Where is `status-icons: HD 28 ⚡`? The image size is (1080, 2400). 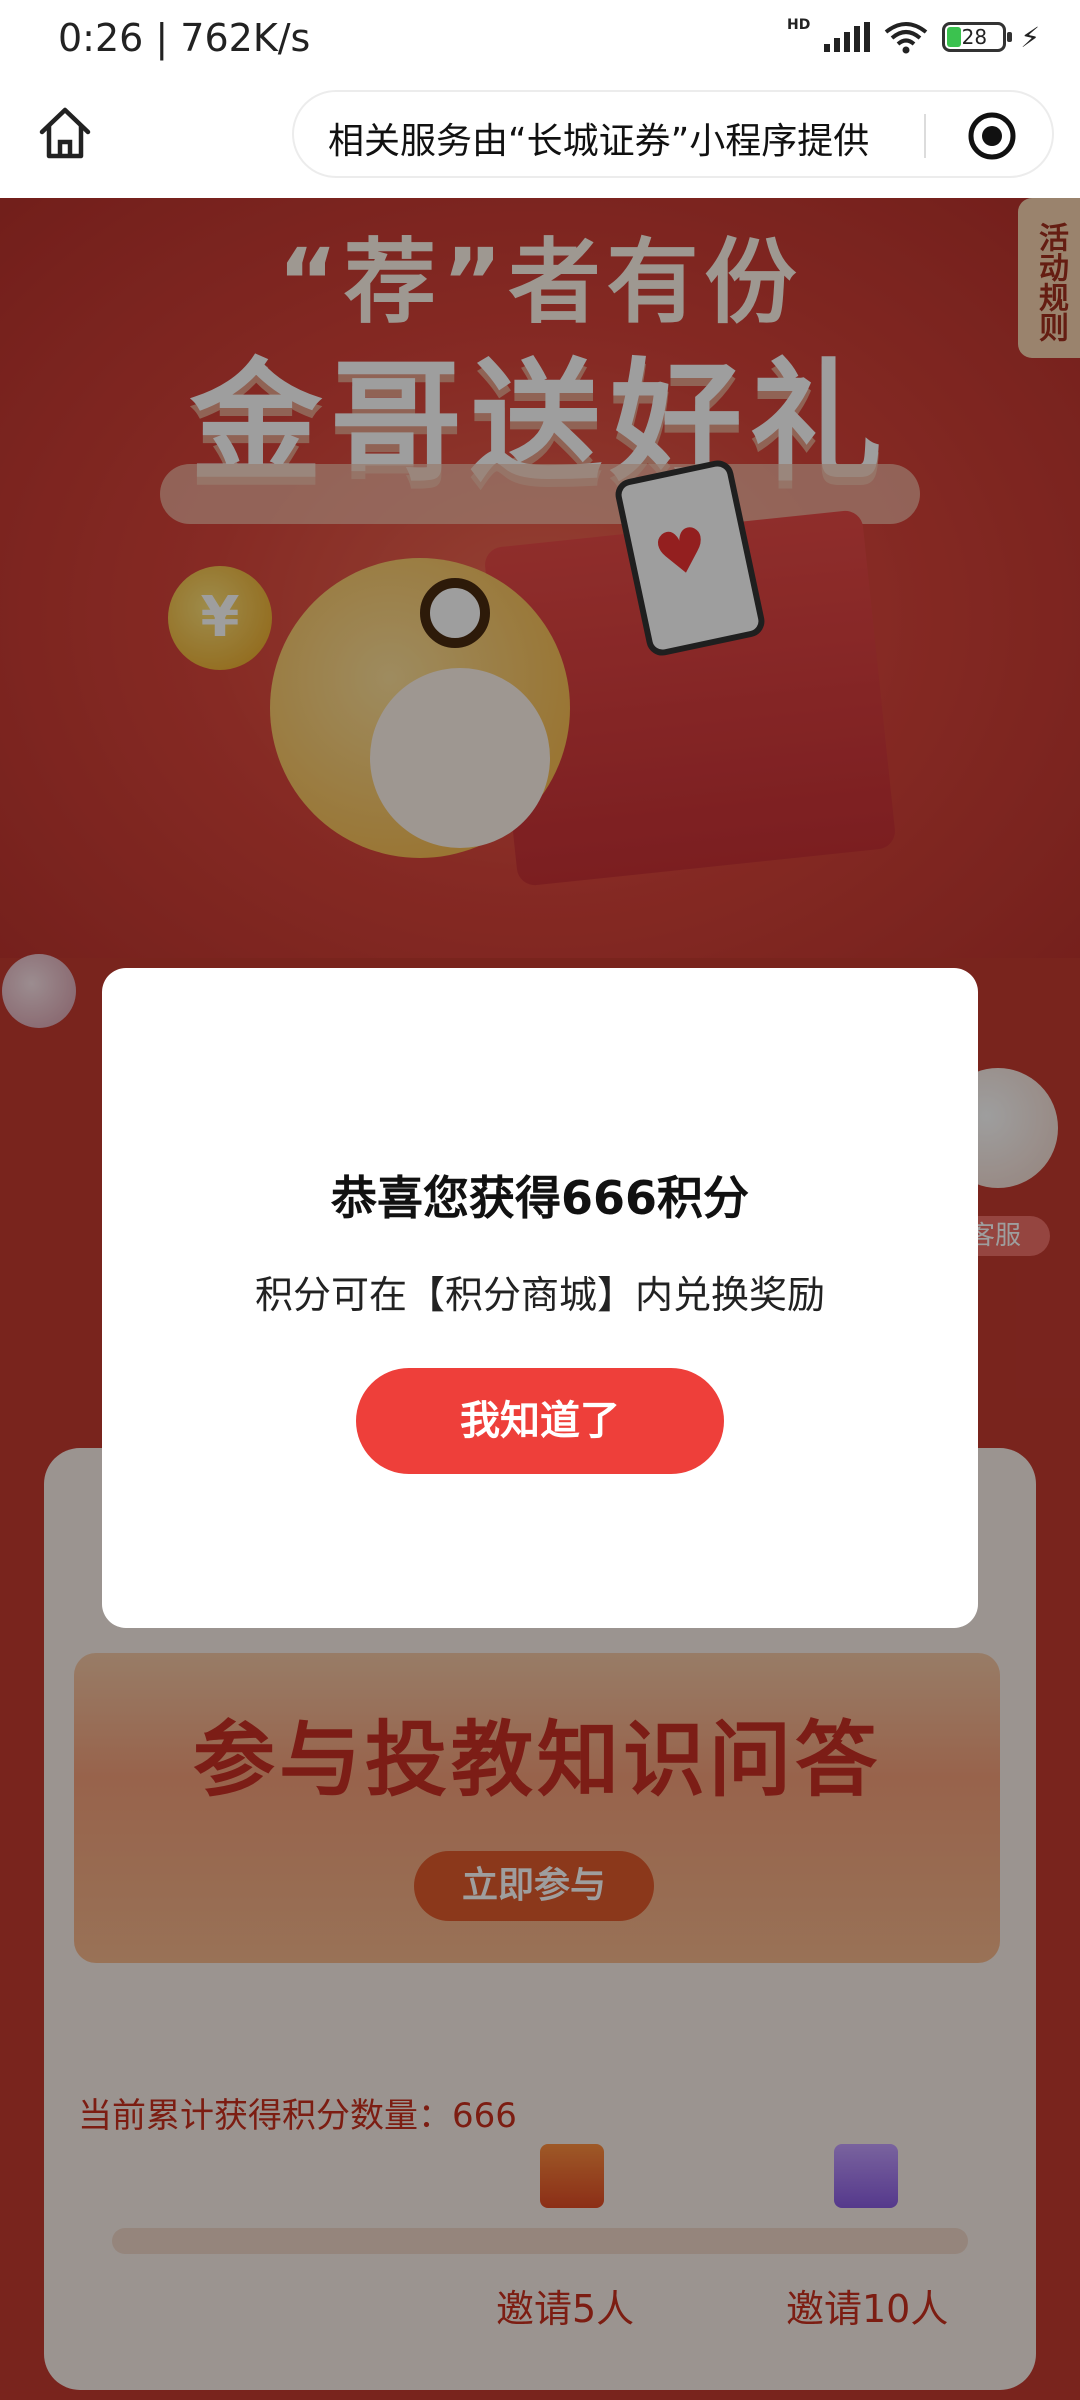
status-icons: HD 28 ⚡ is located at coordinates (913, 35).